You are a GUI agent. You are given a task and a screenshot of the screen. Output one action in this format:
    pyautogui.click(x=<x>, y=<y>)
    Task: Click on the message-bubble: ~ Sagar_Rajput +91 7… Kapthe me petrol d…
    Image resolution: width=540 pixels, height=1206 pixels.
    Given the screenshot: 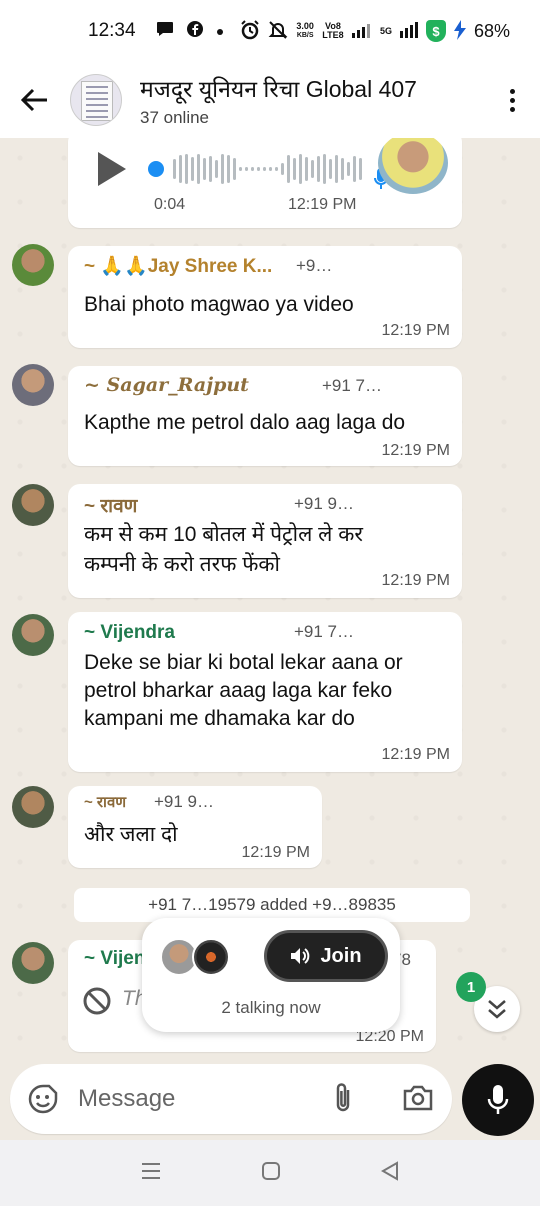 What is the action you would take?
    pyautogui.click(x=265, y=416)
    